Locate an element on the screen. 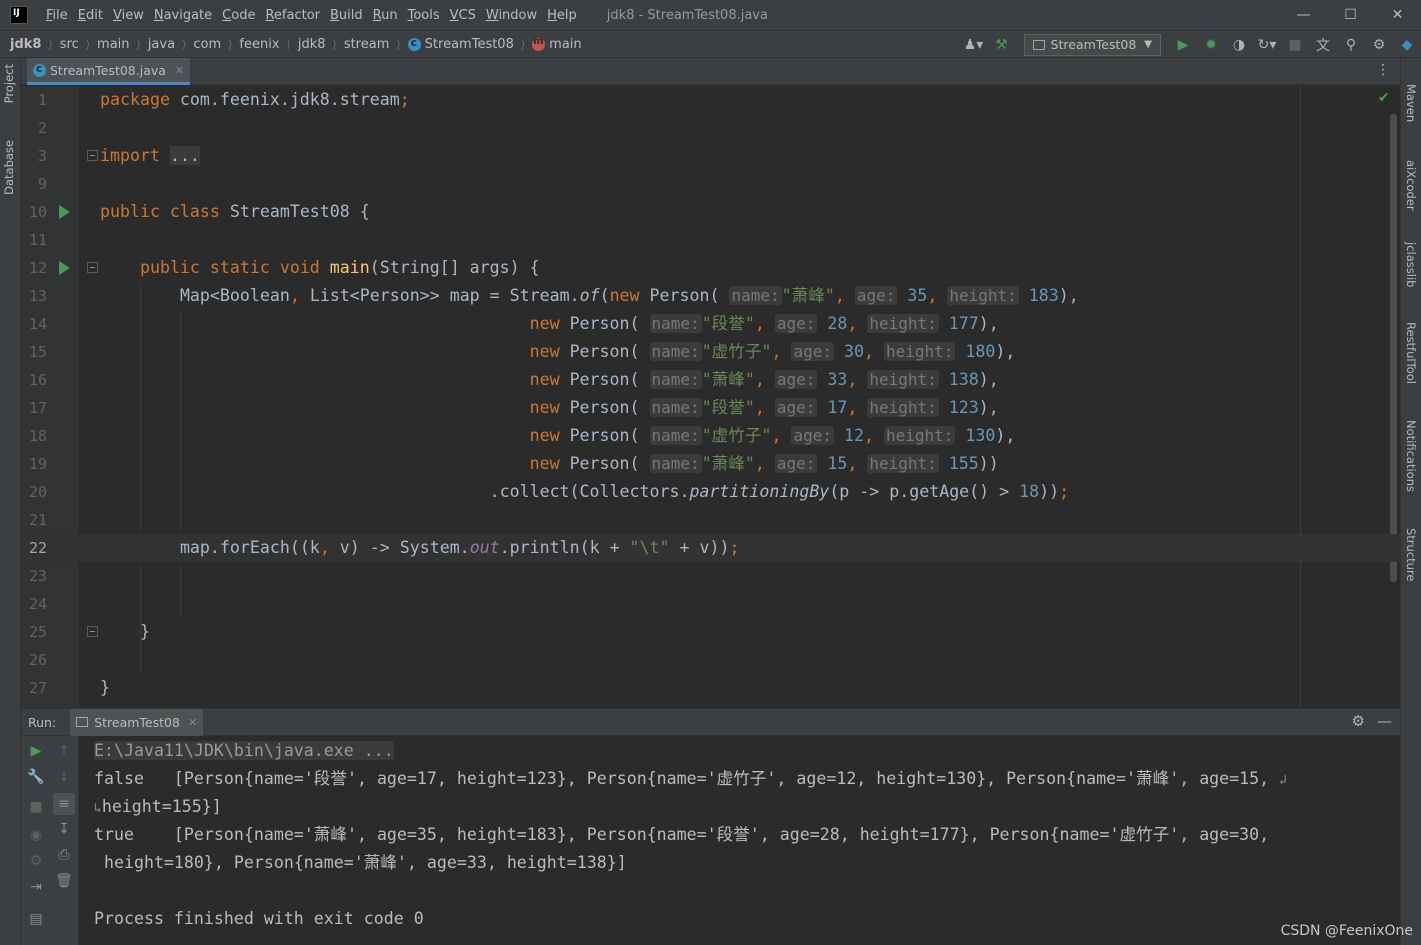 This screenshot has width=1421, height=945. token: "段誉" is located at coordinates (728, 323).